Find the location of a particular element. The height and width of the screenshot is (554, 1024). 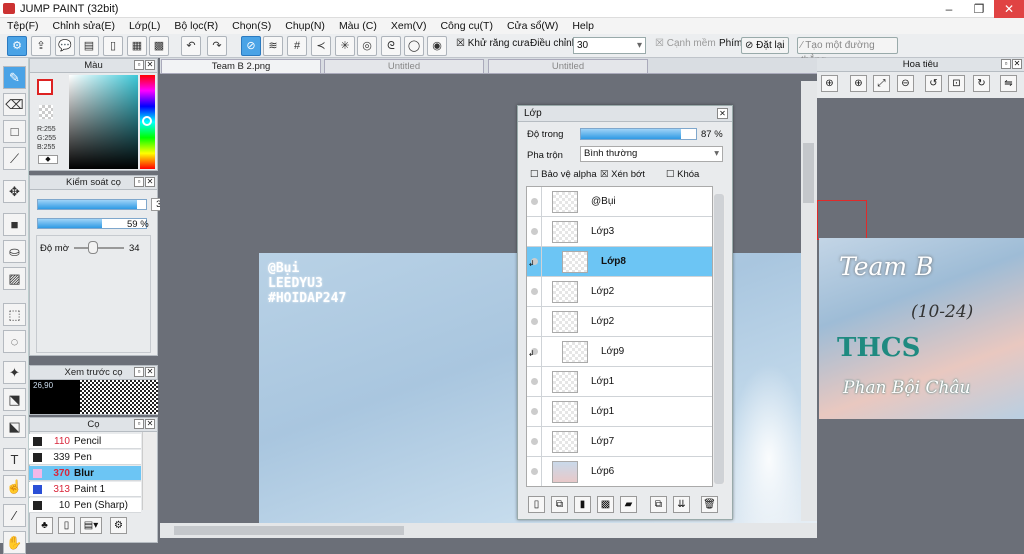

no-ruler-icon: ⊘ is located at coordinates (251, 46).